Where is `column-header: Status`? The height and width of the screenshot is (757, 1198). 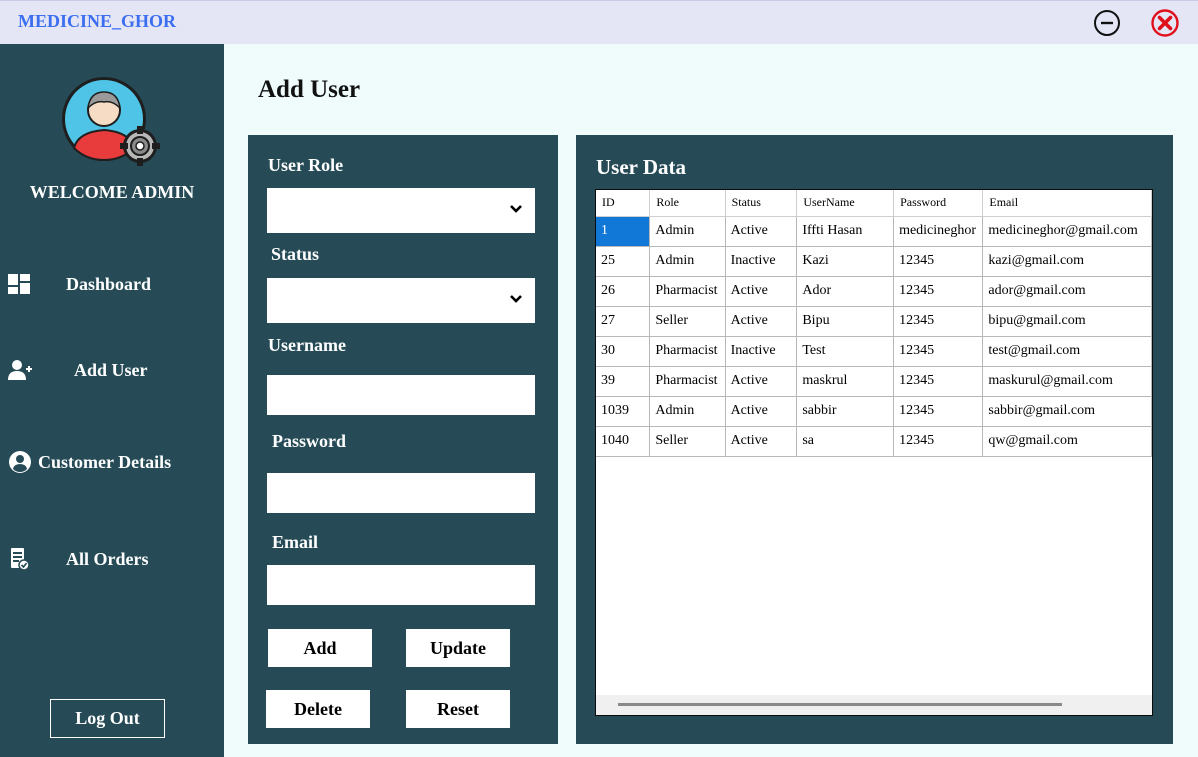 column-header: Status is located at coordinates (761, 203).